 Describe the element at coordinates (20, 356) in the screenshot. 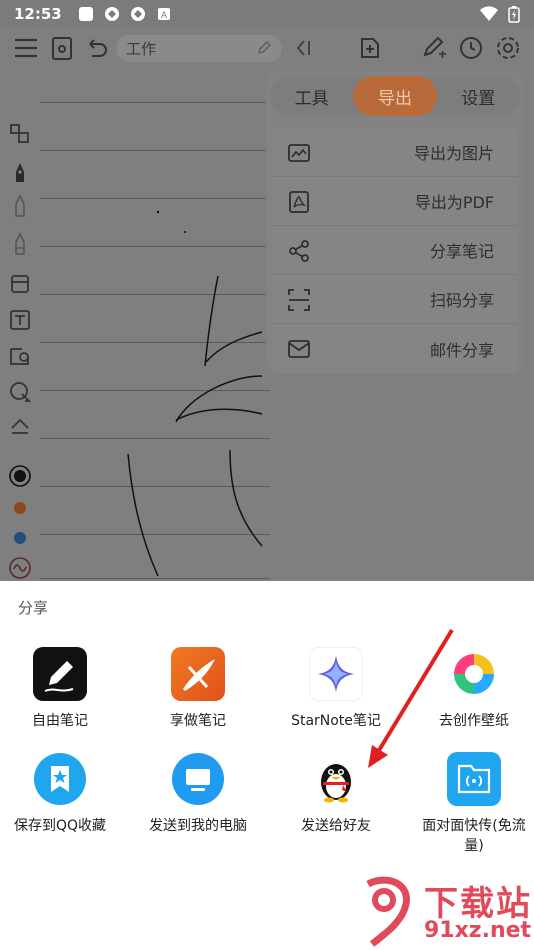

I see `image-insert-icon` at that location.